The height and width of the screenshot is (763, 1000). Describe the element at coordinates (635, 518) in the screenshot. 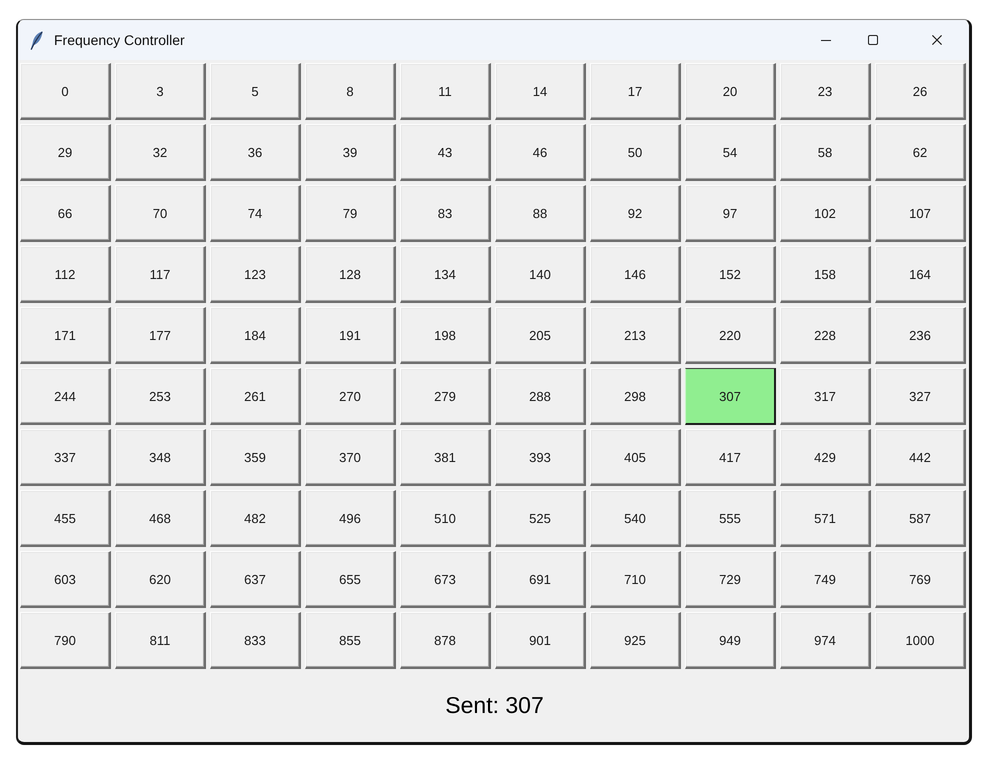

I see `frequency-button: 540` at that location.